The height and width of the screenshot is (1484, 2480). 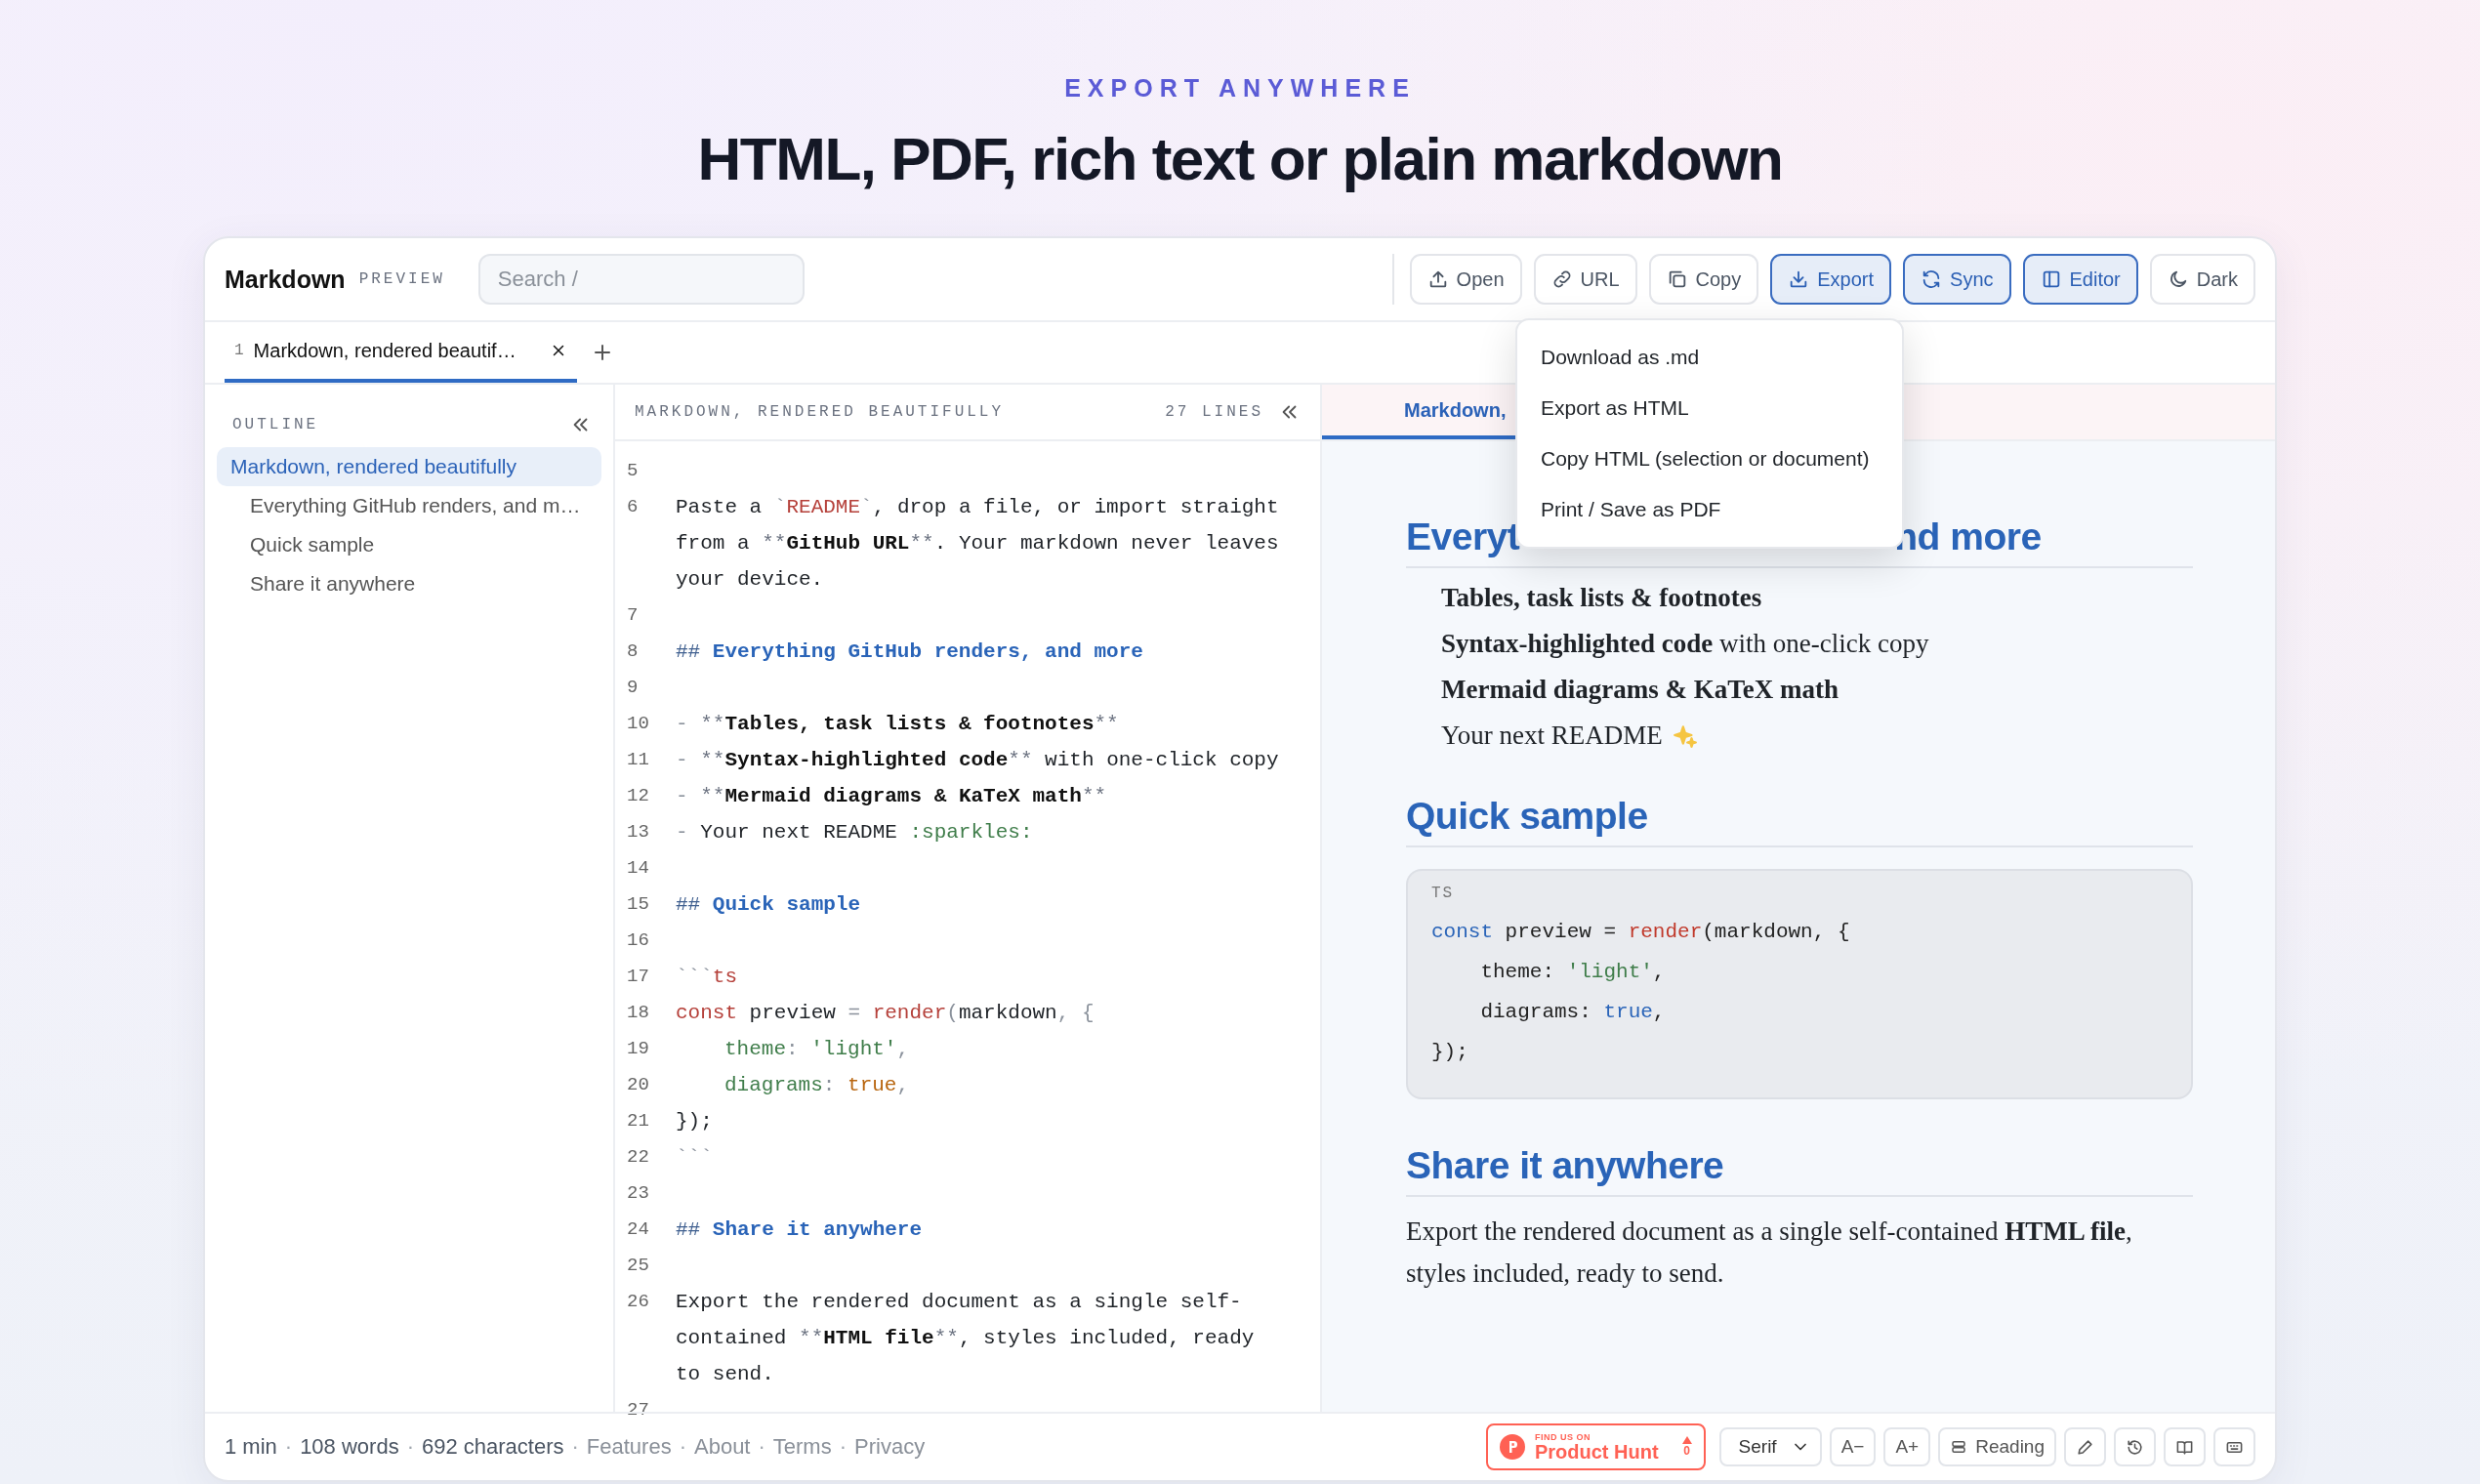 What do you see at coordinates (401, 279) in the screenshot?
I see `app-tag: PREVIEW` at bounding box center [401, 279].